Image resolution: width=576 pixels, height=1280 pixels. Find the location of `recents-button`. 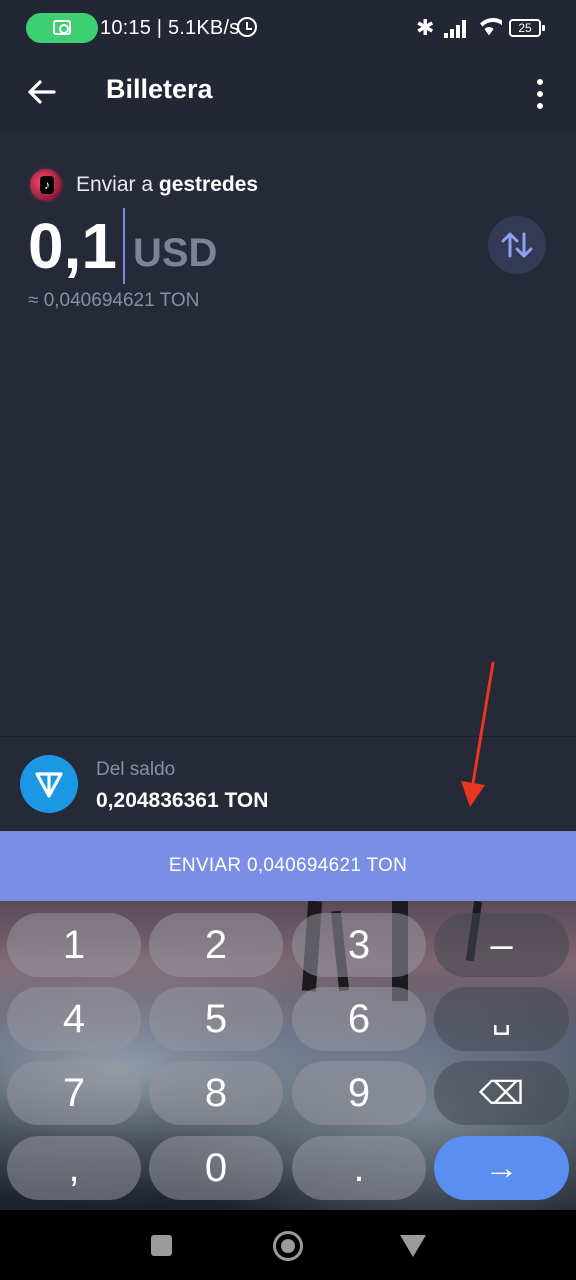

recents-button is located at coordinates (161, 1245).